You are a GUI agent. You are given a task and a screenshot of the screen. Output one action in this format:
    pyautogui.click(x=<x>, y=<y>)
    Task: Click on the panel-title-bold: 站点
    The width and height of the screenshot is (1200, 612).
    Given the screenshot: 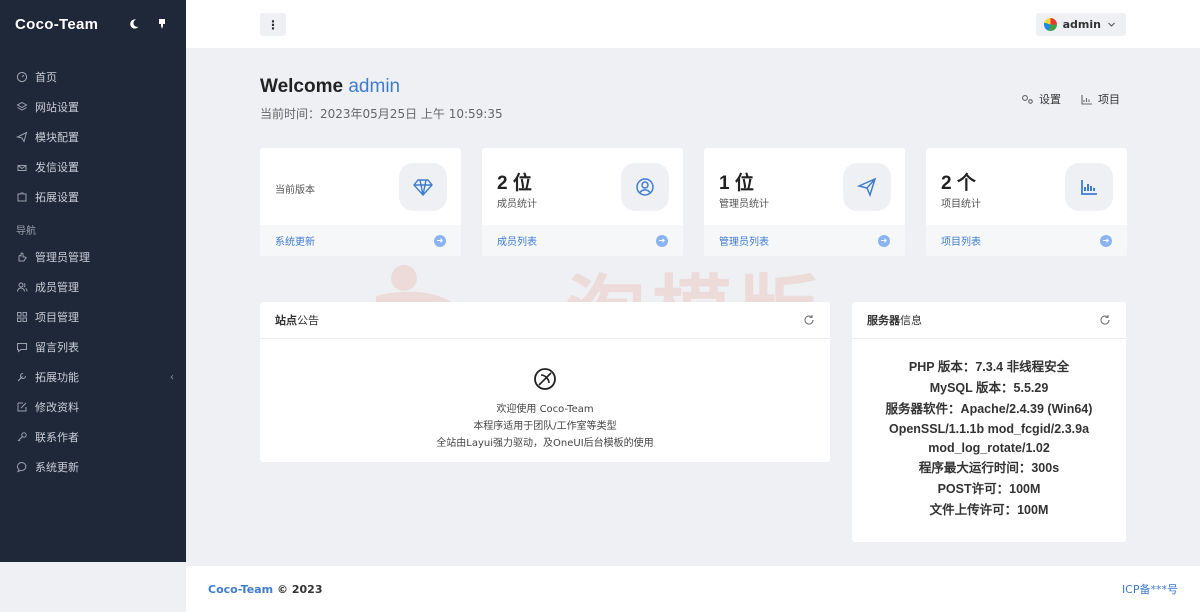 What is the action you would take?
    pyautogui.click(x=286, y=320)
    